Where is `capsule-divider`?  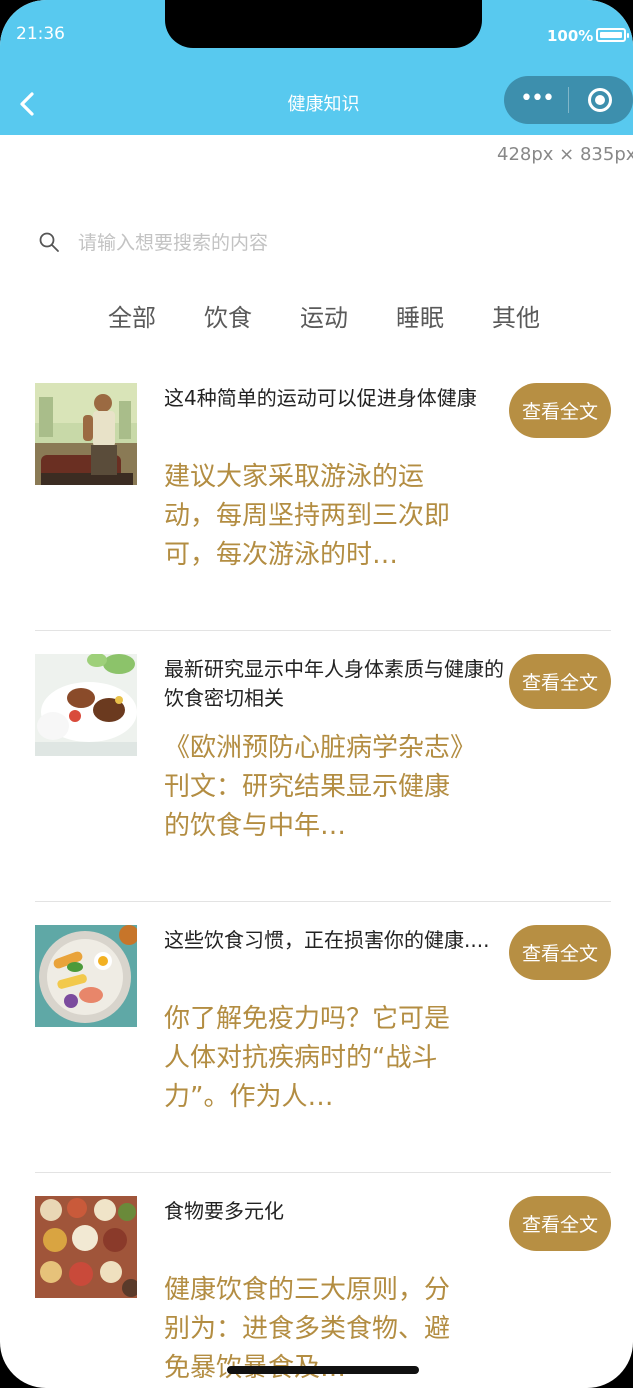
capsule-divider is located at coordinates (568, 100).